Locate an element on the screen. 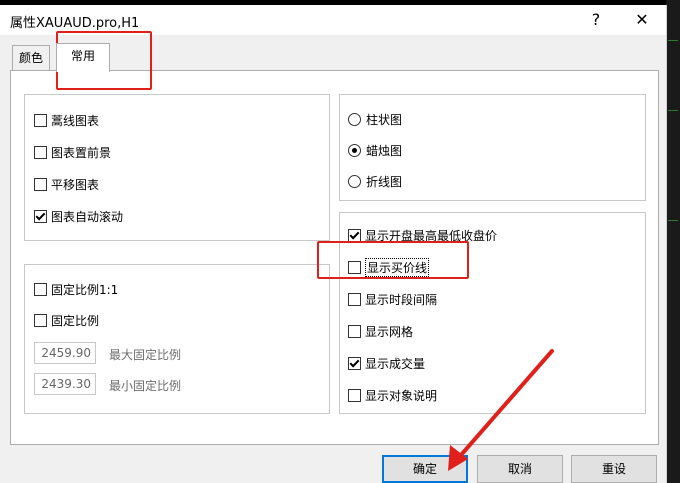  checkbox-label: 显示成交量 is located at coordinates (395, 363).